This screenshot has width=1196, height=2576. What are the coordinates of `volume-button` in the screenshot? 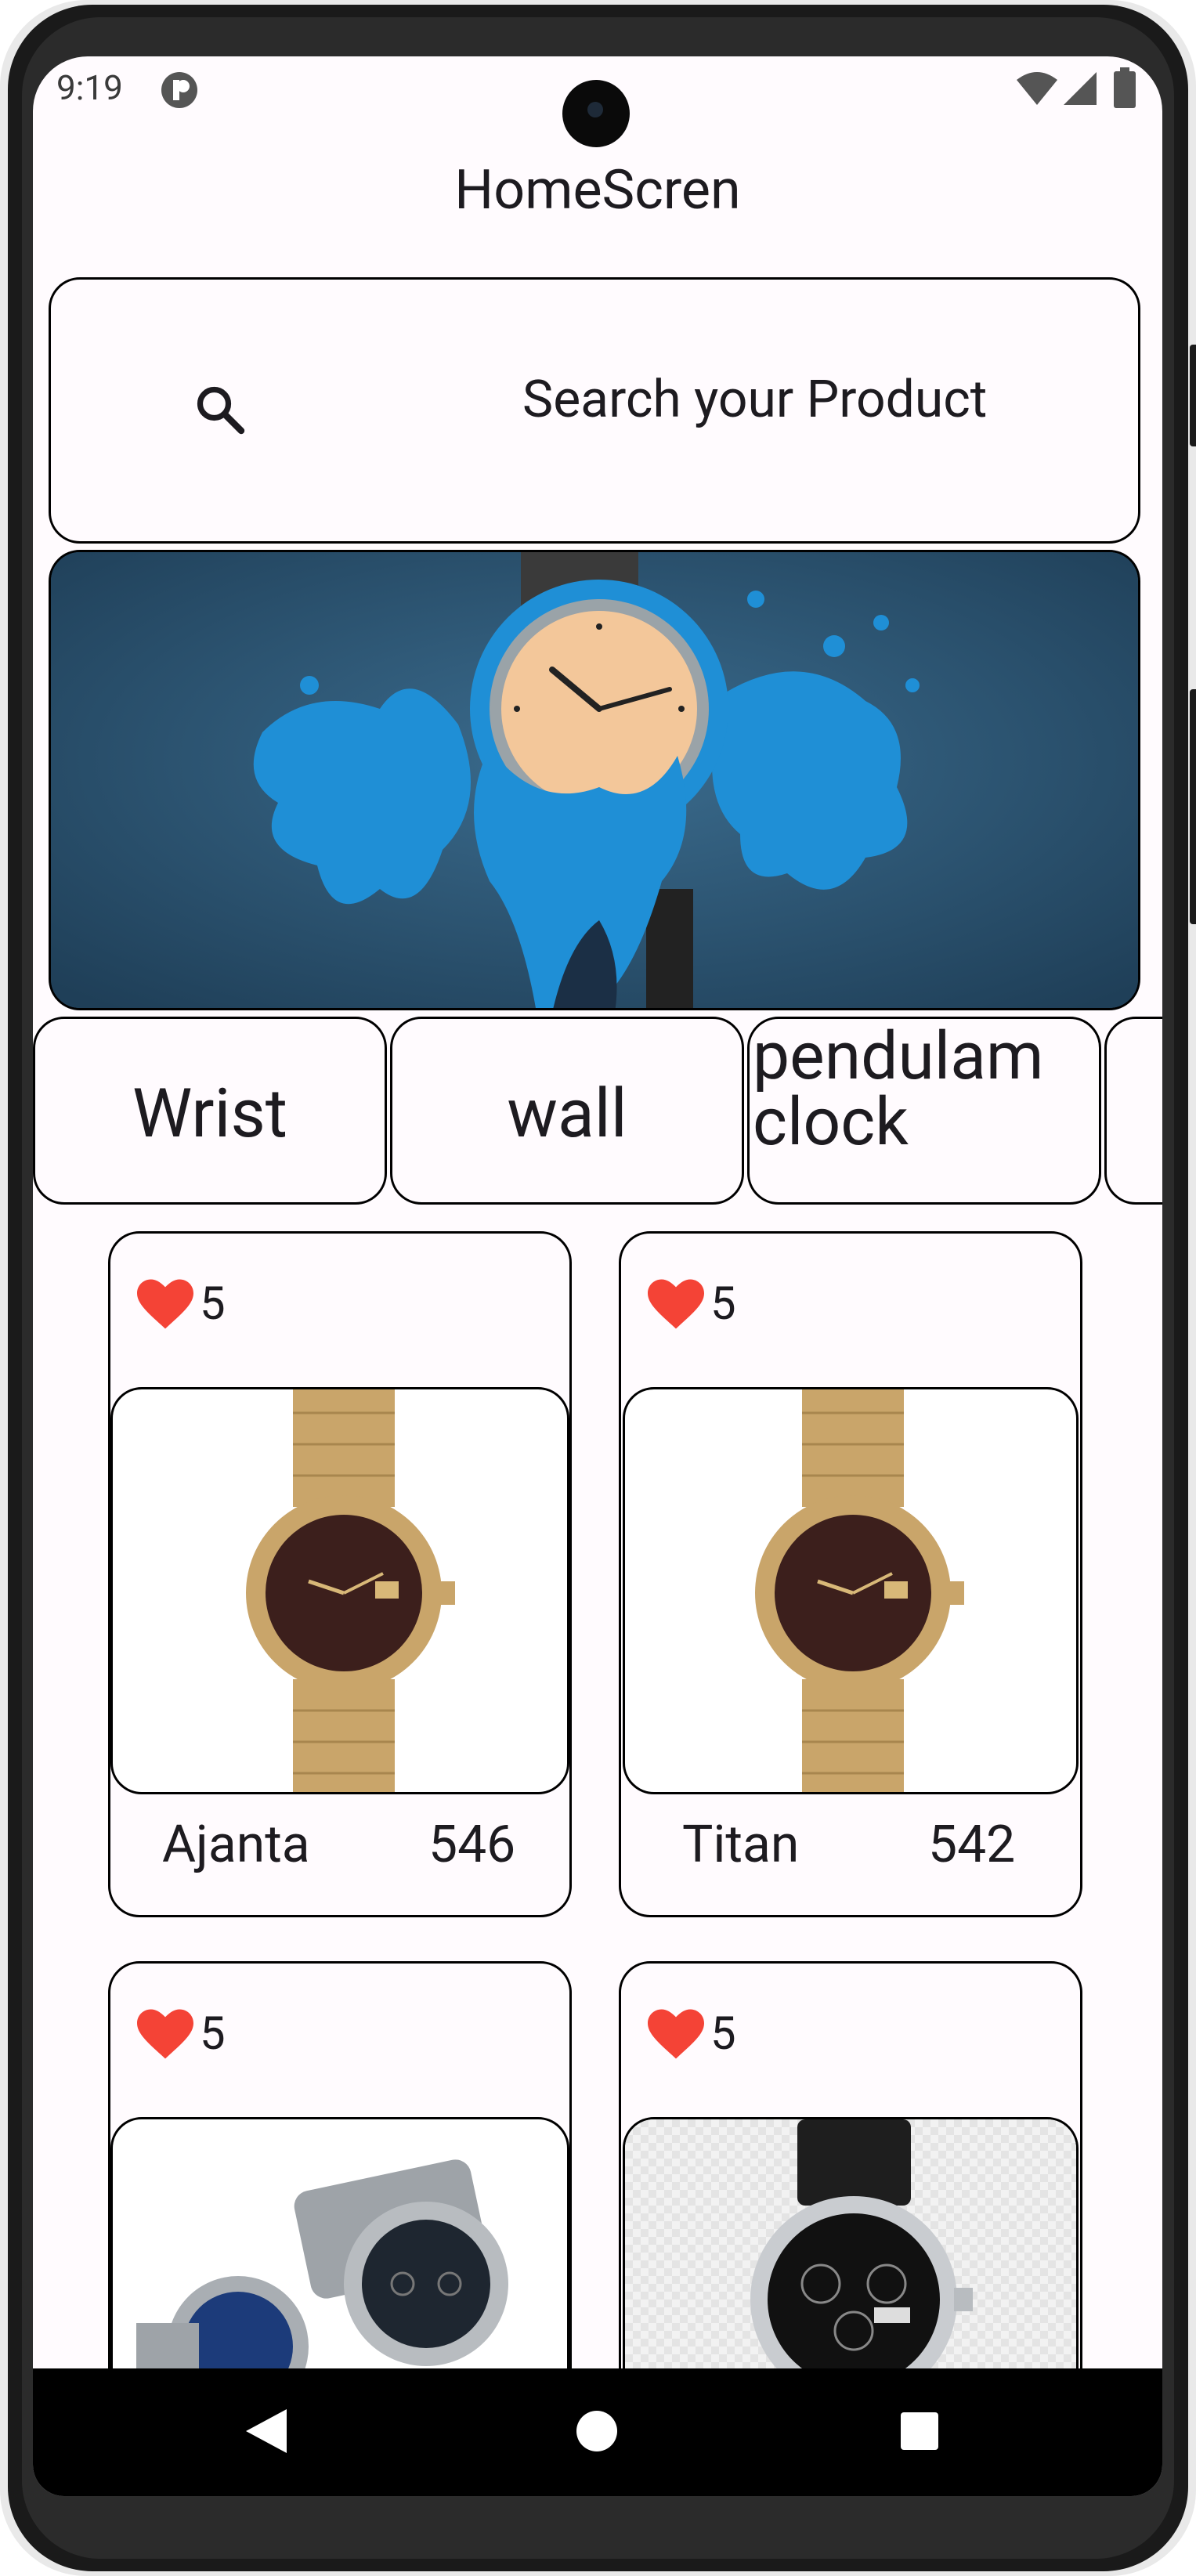 It's located at (1193, 806).